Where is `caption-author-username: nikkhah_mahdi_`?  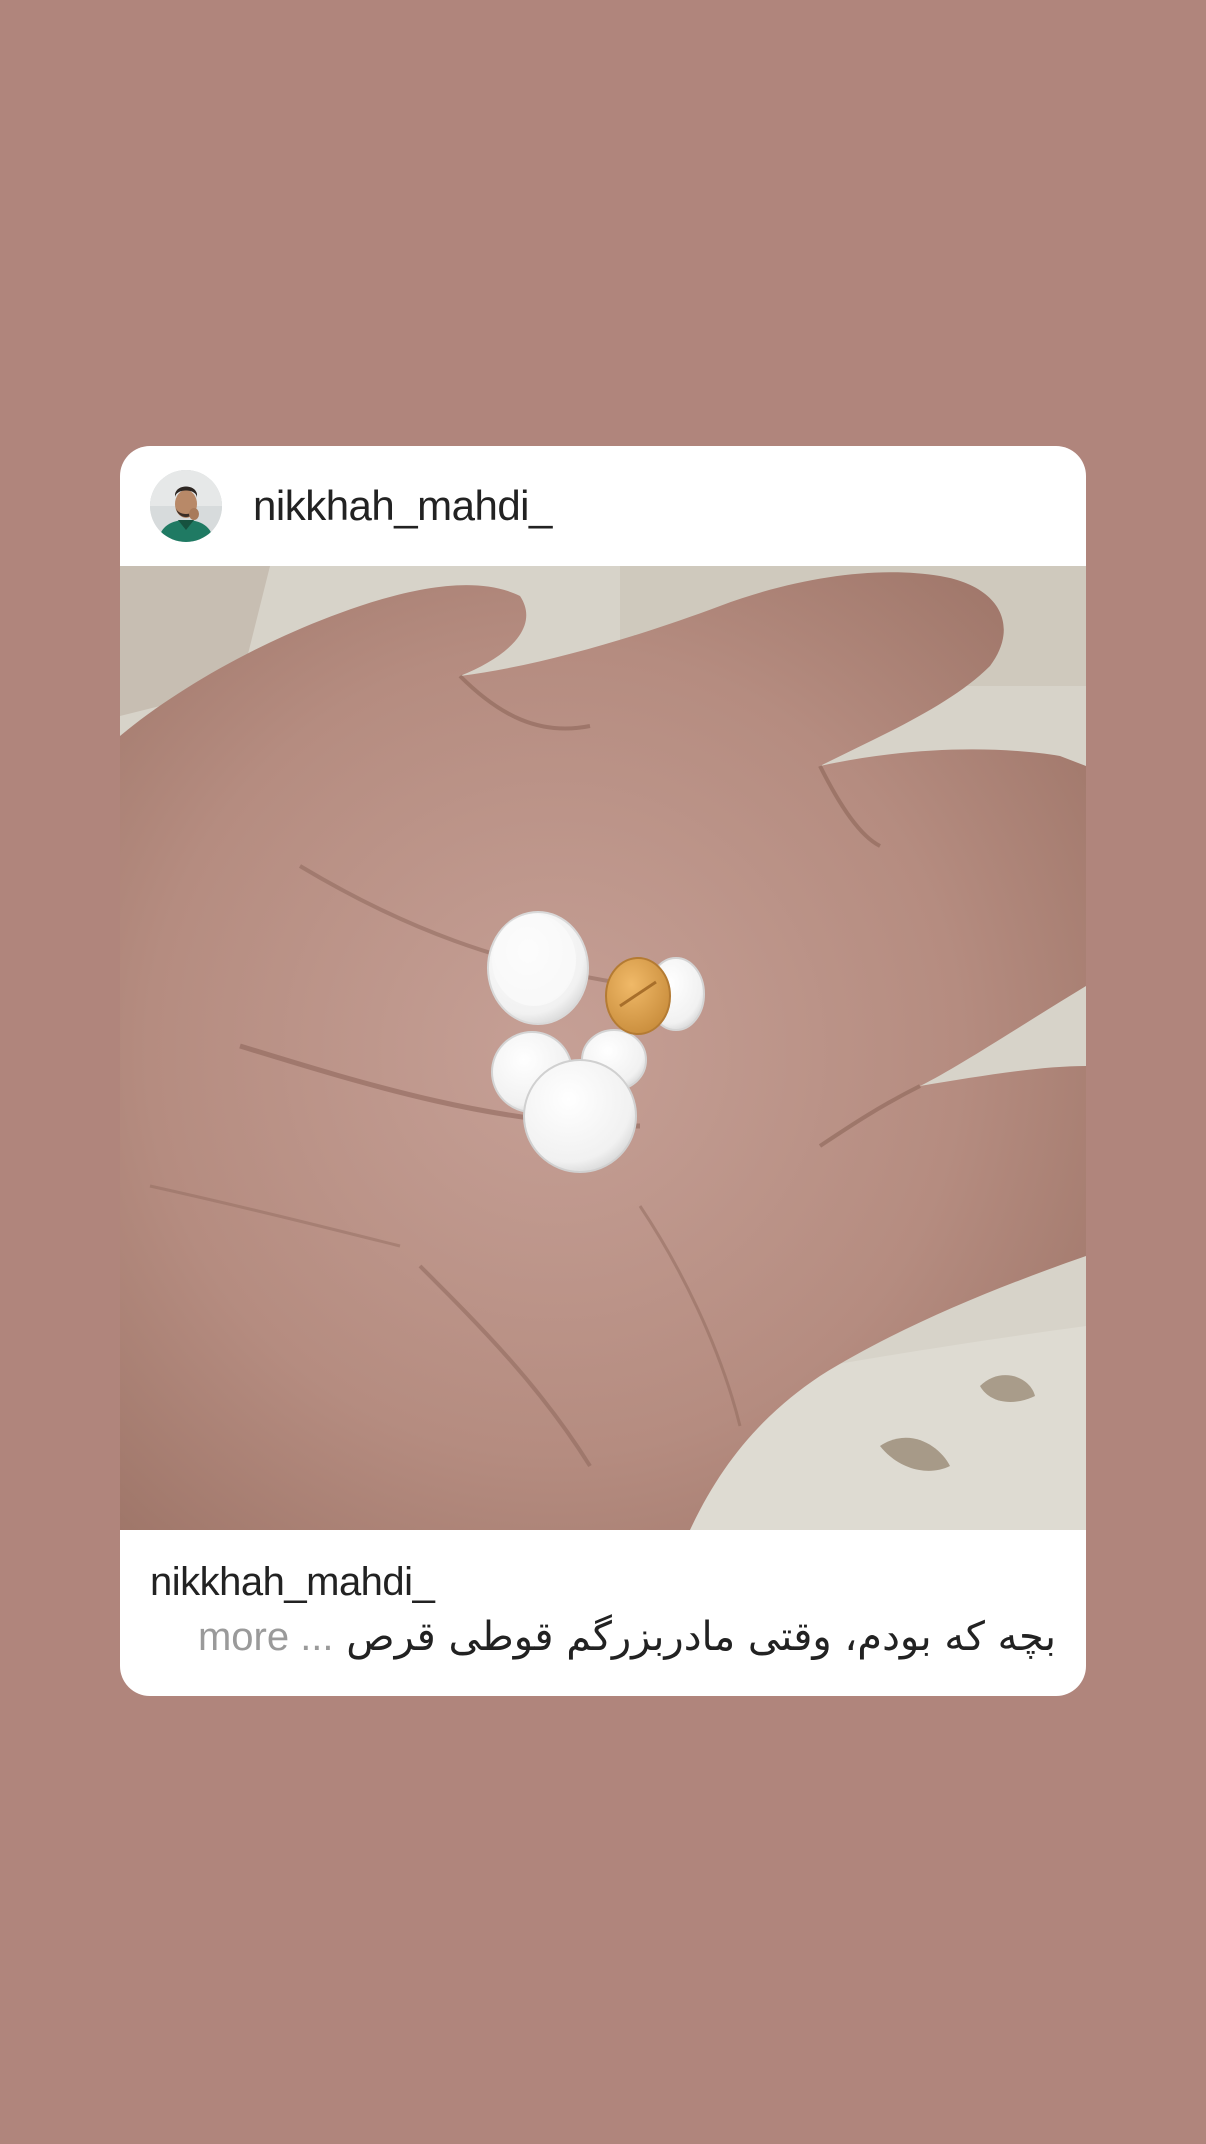
caption-author-username: nikkhah_mahdi_ is located at coordinates (292, 1582).